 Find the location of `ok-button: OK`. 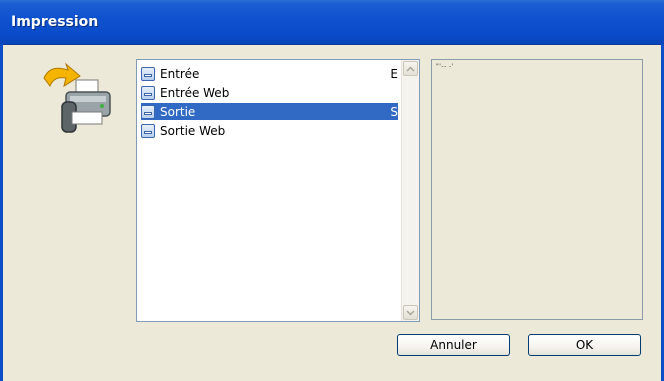

ok-button: OK is located at coordinates (584, 345).